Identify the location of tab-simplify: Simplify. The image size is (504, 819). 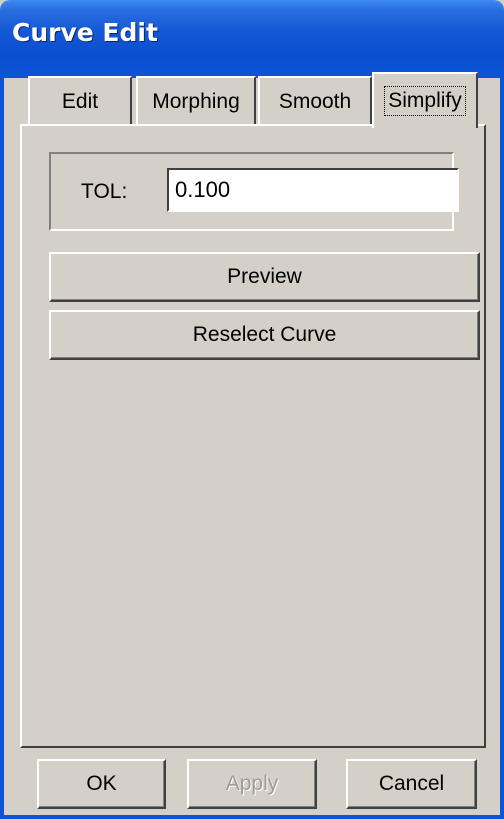
(425, 100).